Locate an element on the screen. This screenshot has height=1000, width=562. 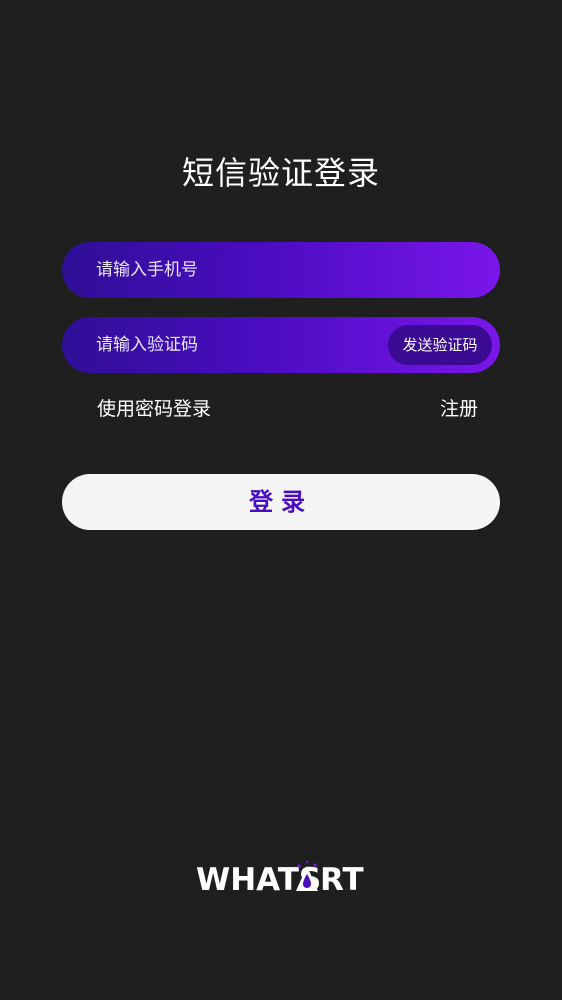
register-link: 注册 is located at coordinates (459, 407).